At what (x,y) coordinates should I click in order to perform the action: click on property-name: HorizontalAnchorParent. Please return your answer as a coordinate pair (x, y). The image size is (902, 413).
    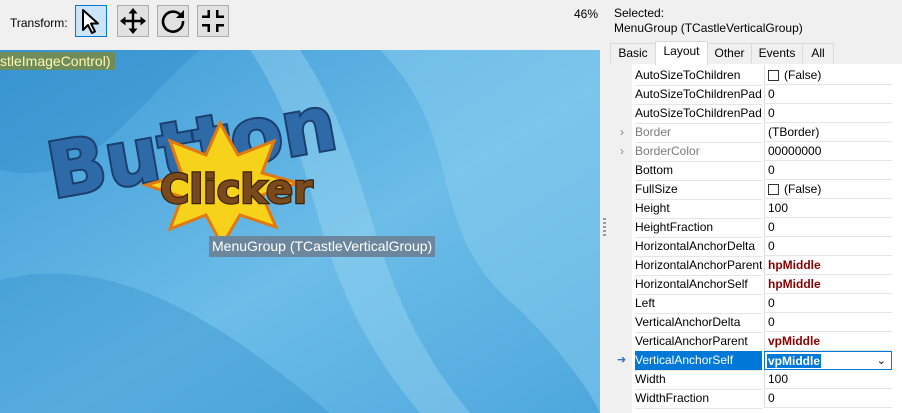
    Looking at the image, I should click on (698, 266).